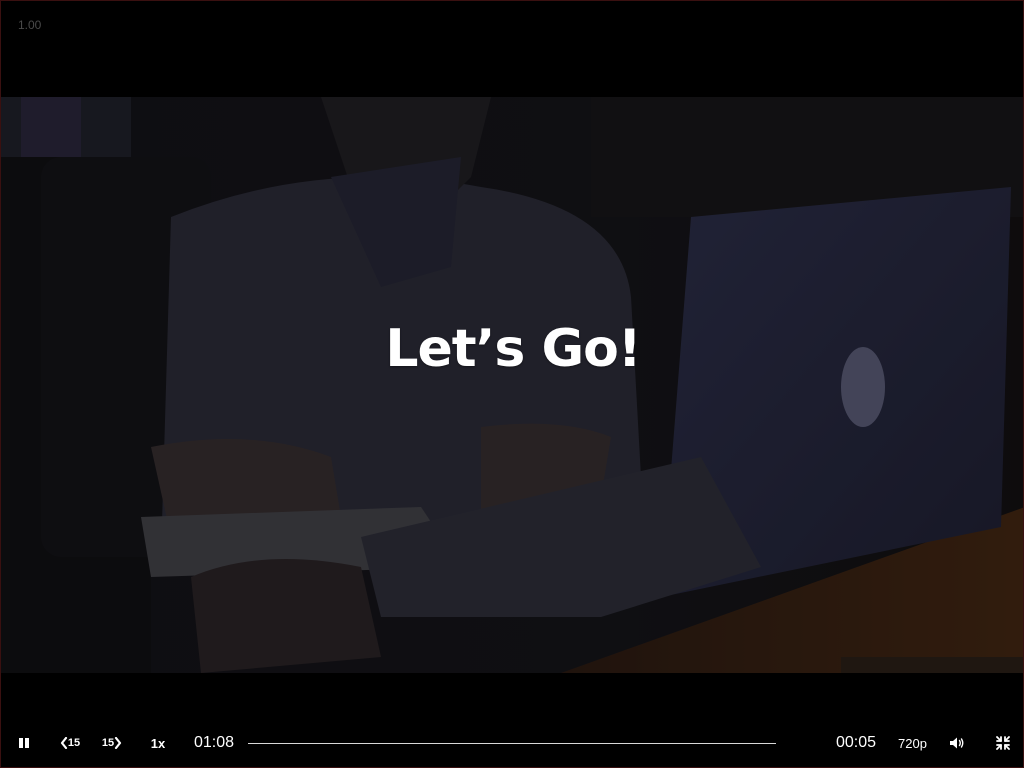 Image resolution: width=1024 pixels, height=768 pixels. What do you see at coordinates (118, 743) in the screenshot?
I see `skip-forward-icon` at bounding box center [118, 743].